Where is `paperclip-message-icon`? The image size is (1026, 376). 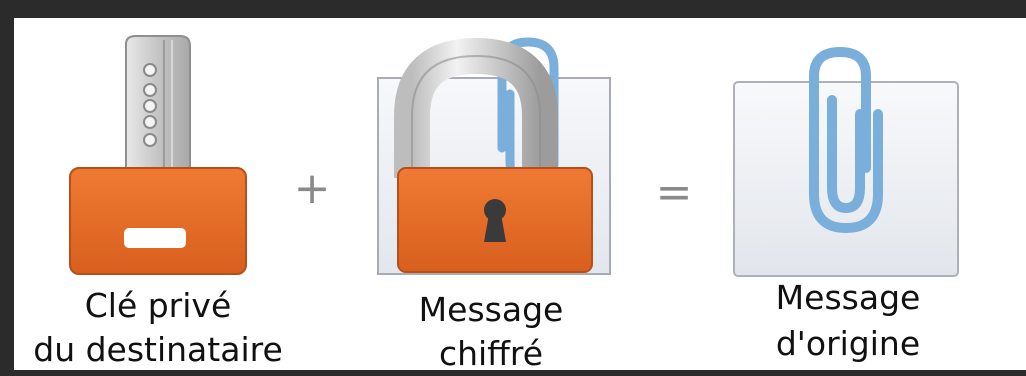 paperclip-message-icon is located at coordinates (846, 161).